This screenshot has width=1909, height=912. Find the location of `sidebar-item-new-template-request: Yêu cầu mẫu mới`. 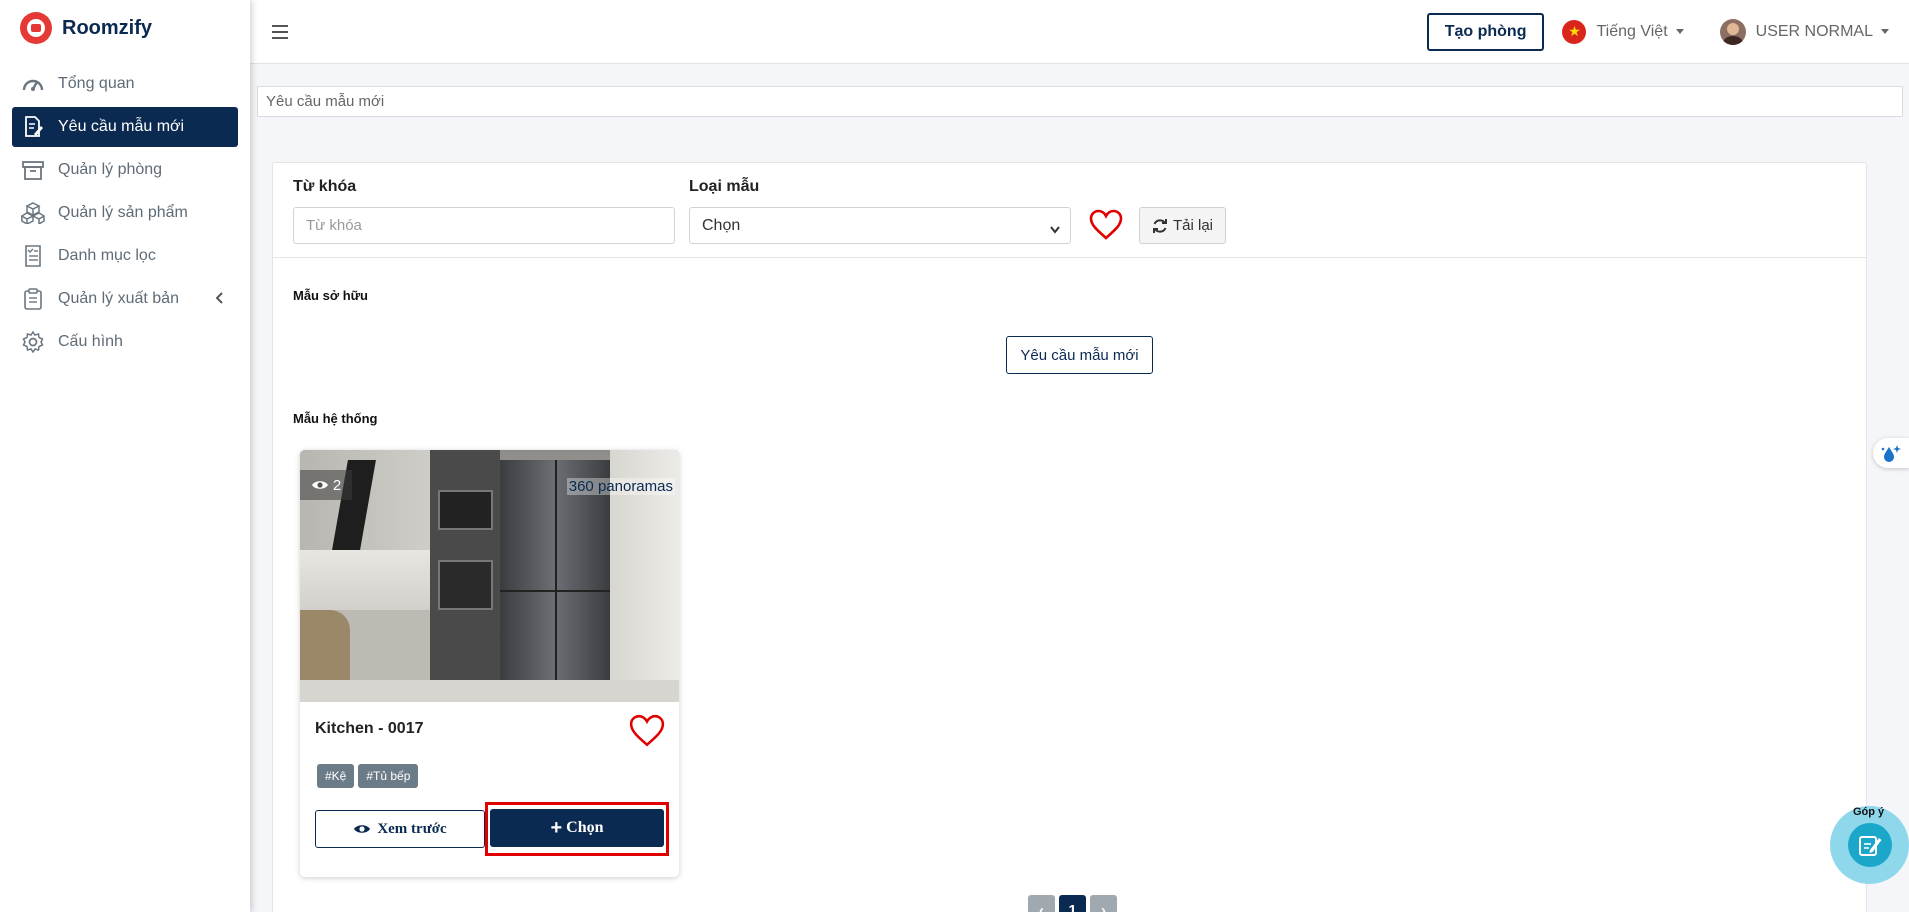

sidebar-item-new-template-request: Yêu cầu mẫu mới is located at coordinates (125, 127).